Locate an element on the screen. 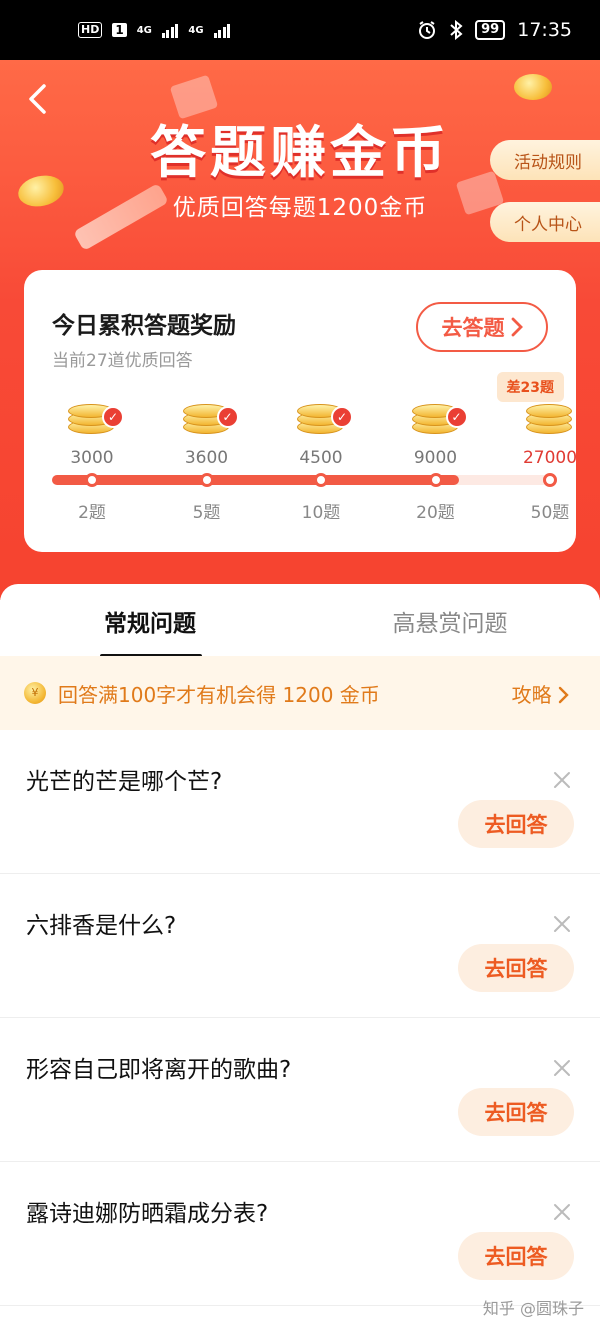  question-item: 露诗迪娜防晒霜成分表? 去回答 is located at coordinates (300, 1234).